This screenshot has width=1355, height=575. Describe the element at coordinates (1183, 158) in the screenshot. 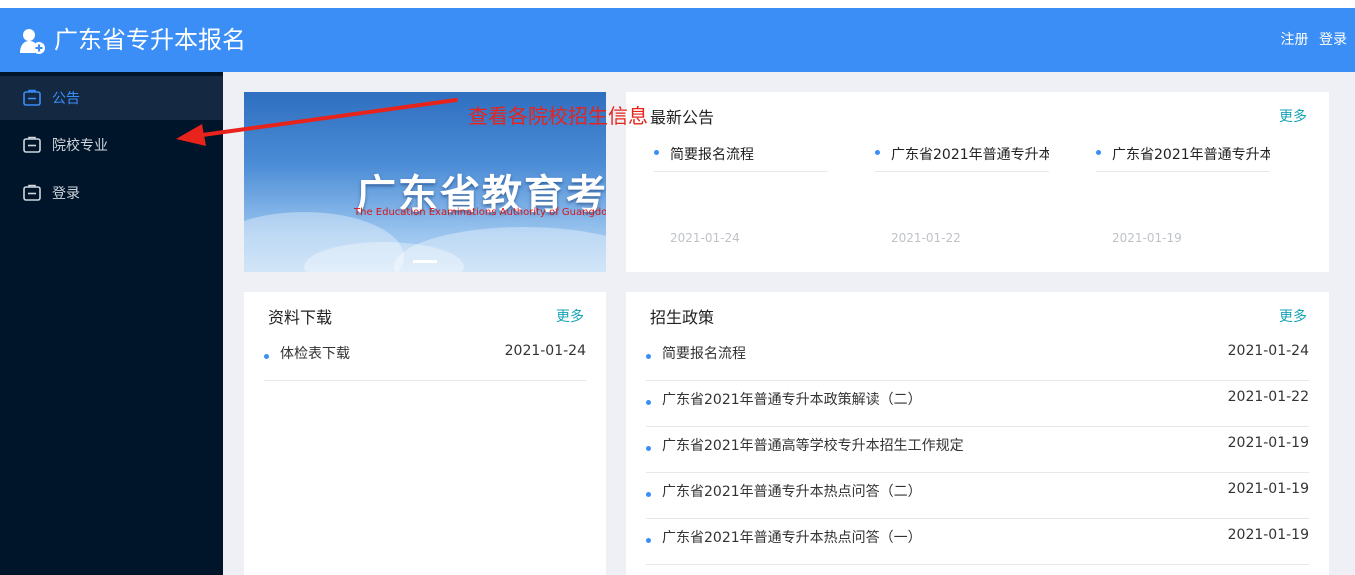

I see `announcement-title: 广东省2021年普通专升本政策` at that location.